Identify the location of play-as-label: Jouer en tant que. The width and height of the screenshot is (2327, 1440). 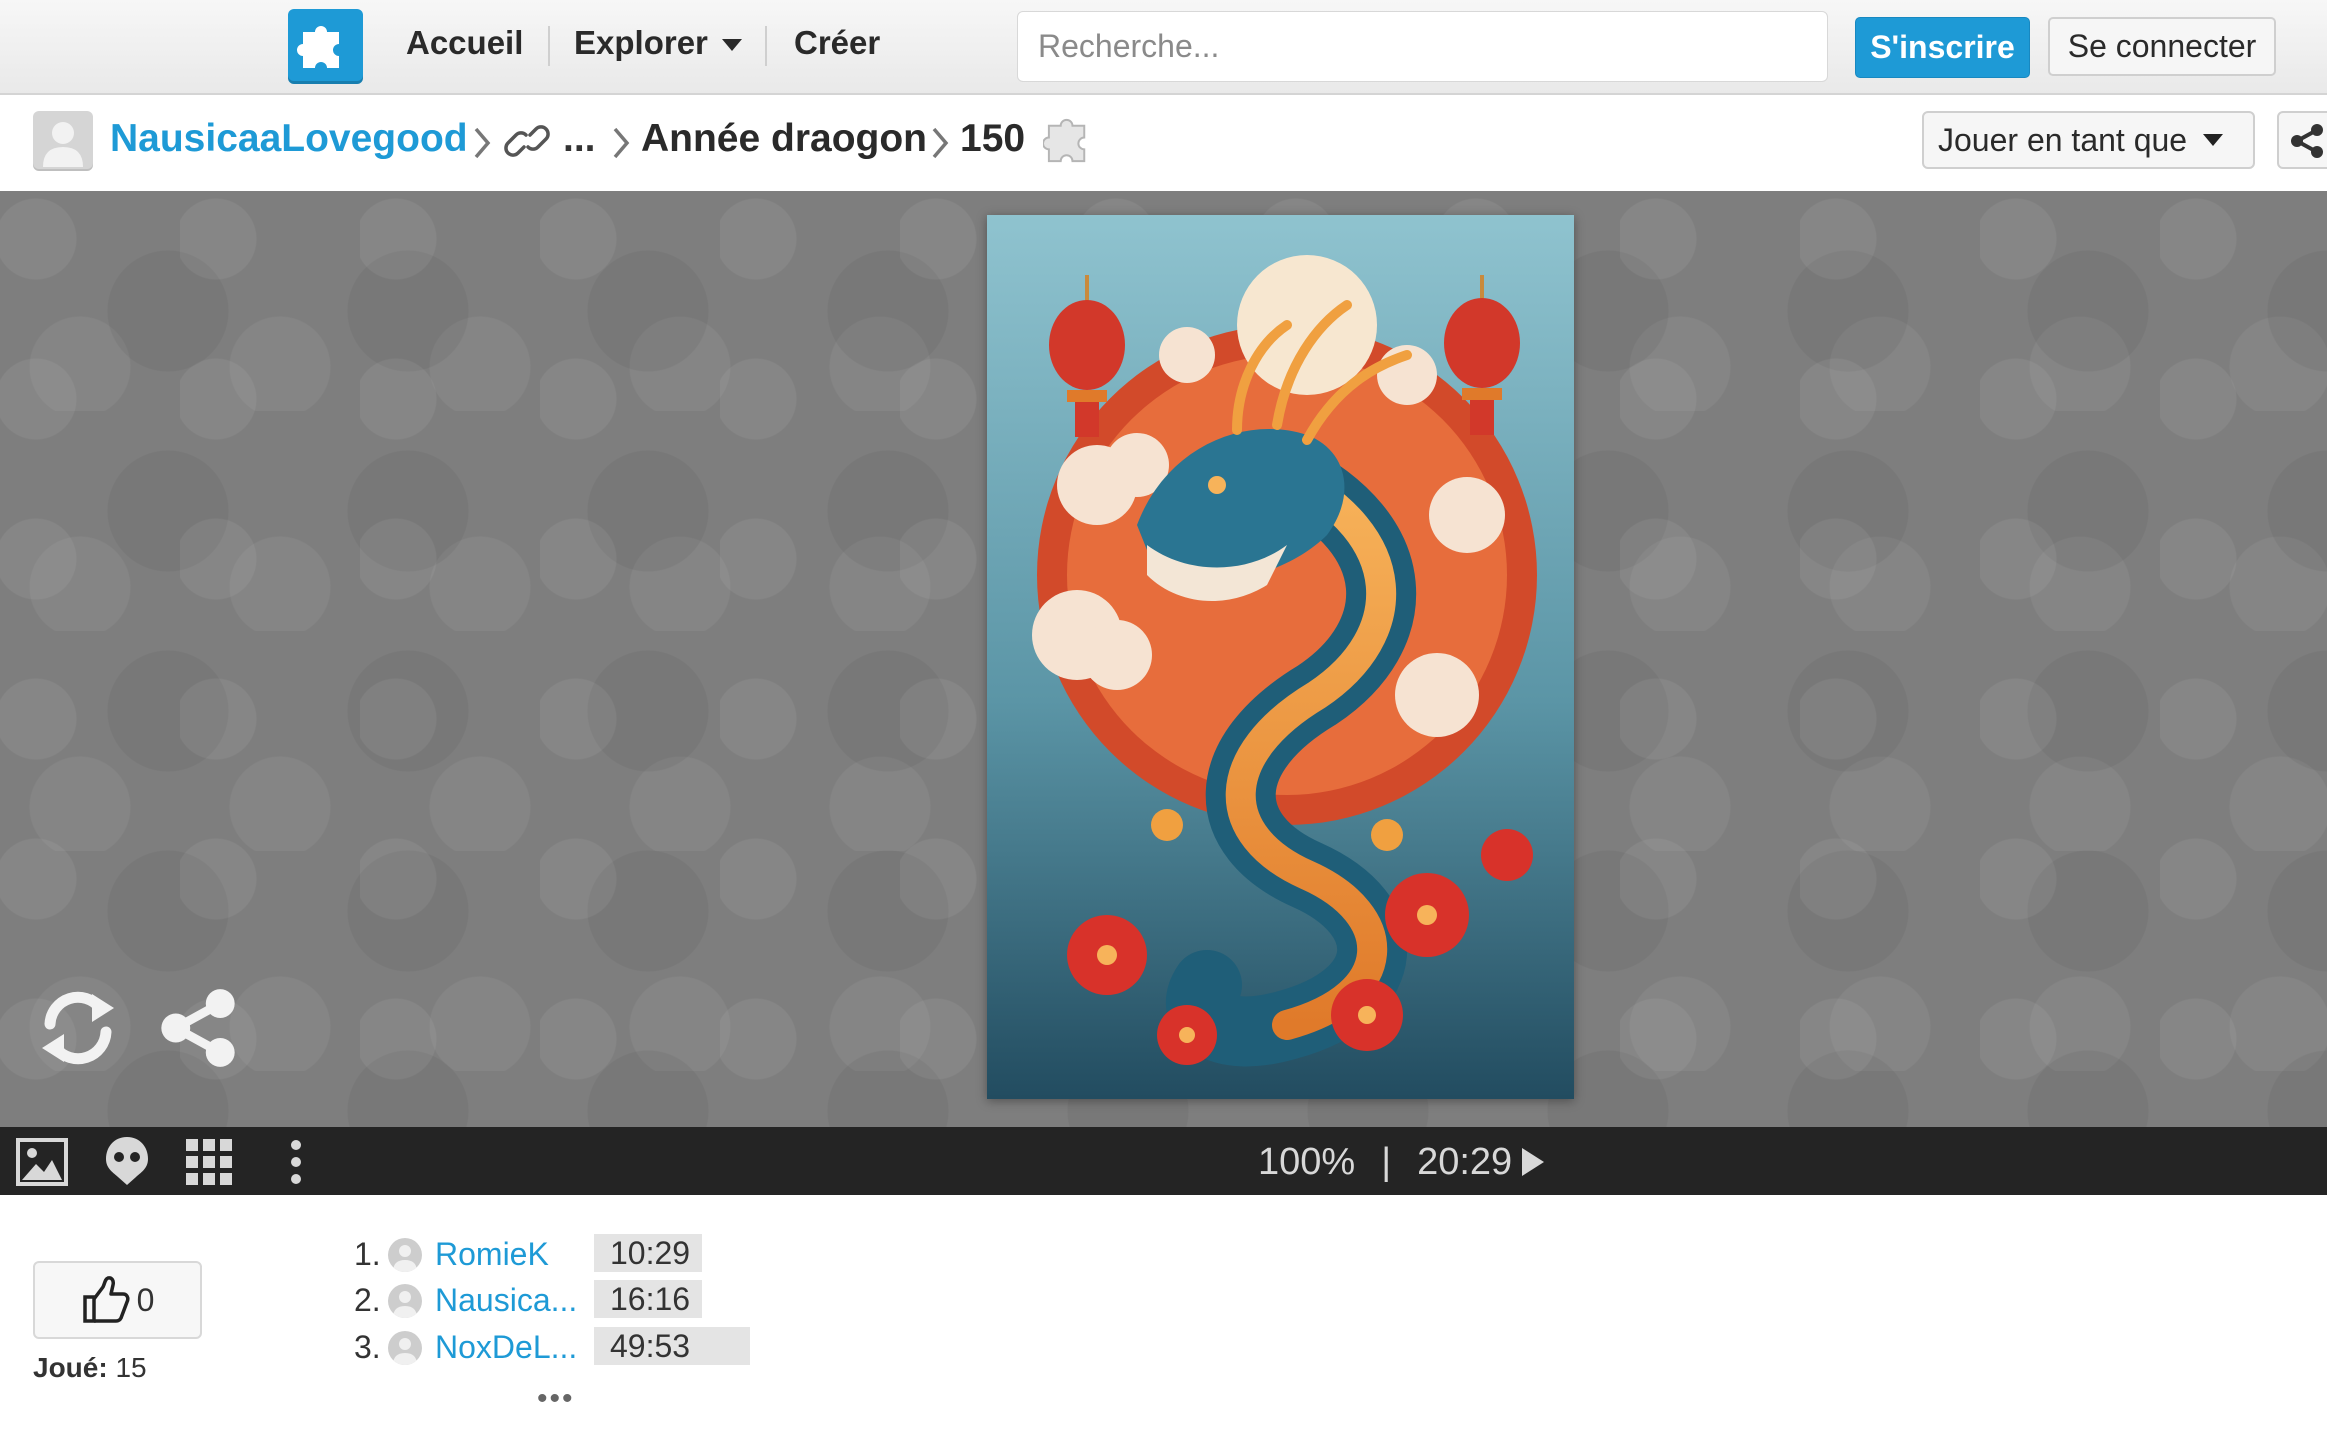
(2063, 139).